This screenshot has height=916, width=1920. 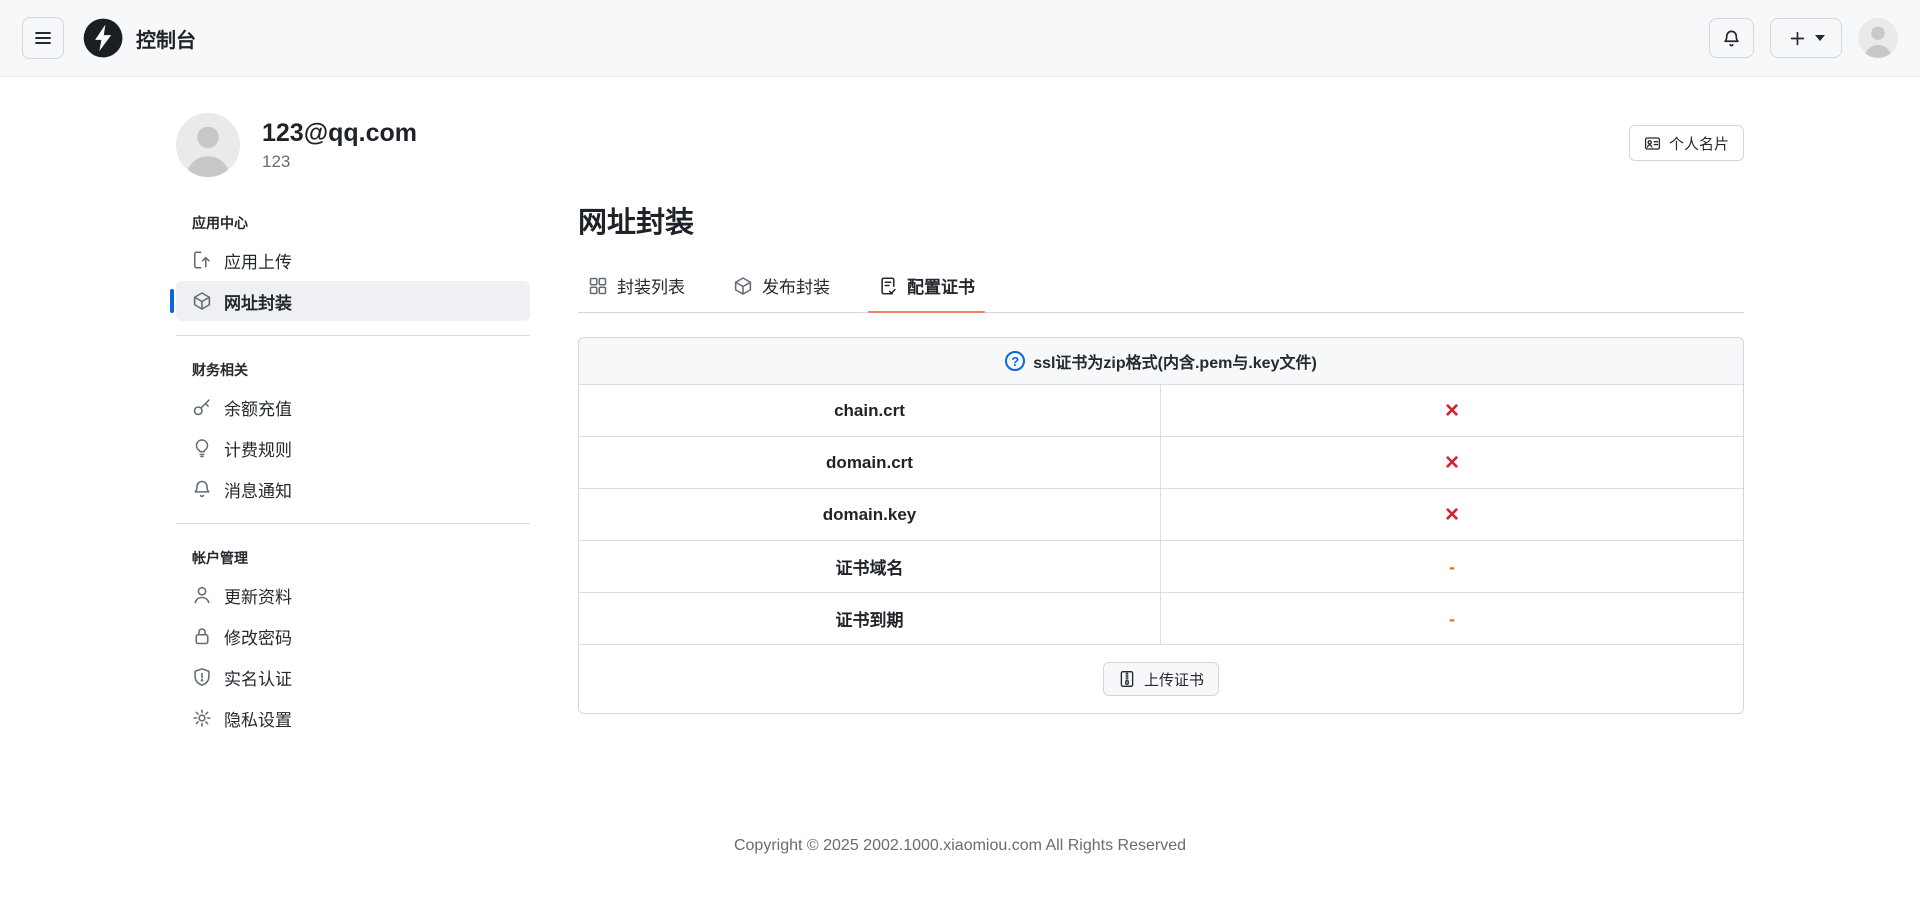 What do you see at coordinates (103, 38) in the screenshot?
I see `lightning-logo-icon` at bounding box center [103, 38].